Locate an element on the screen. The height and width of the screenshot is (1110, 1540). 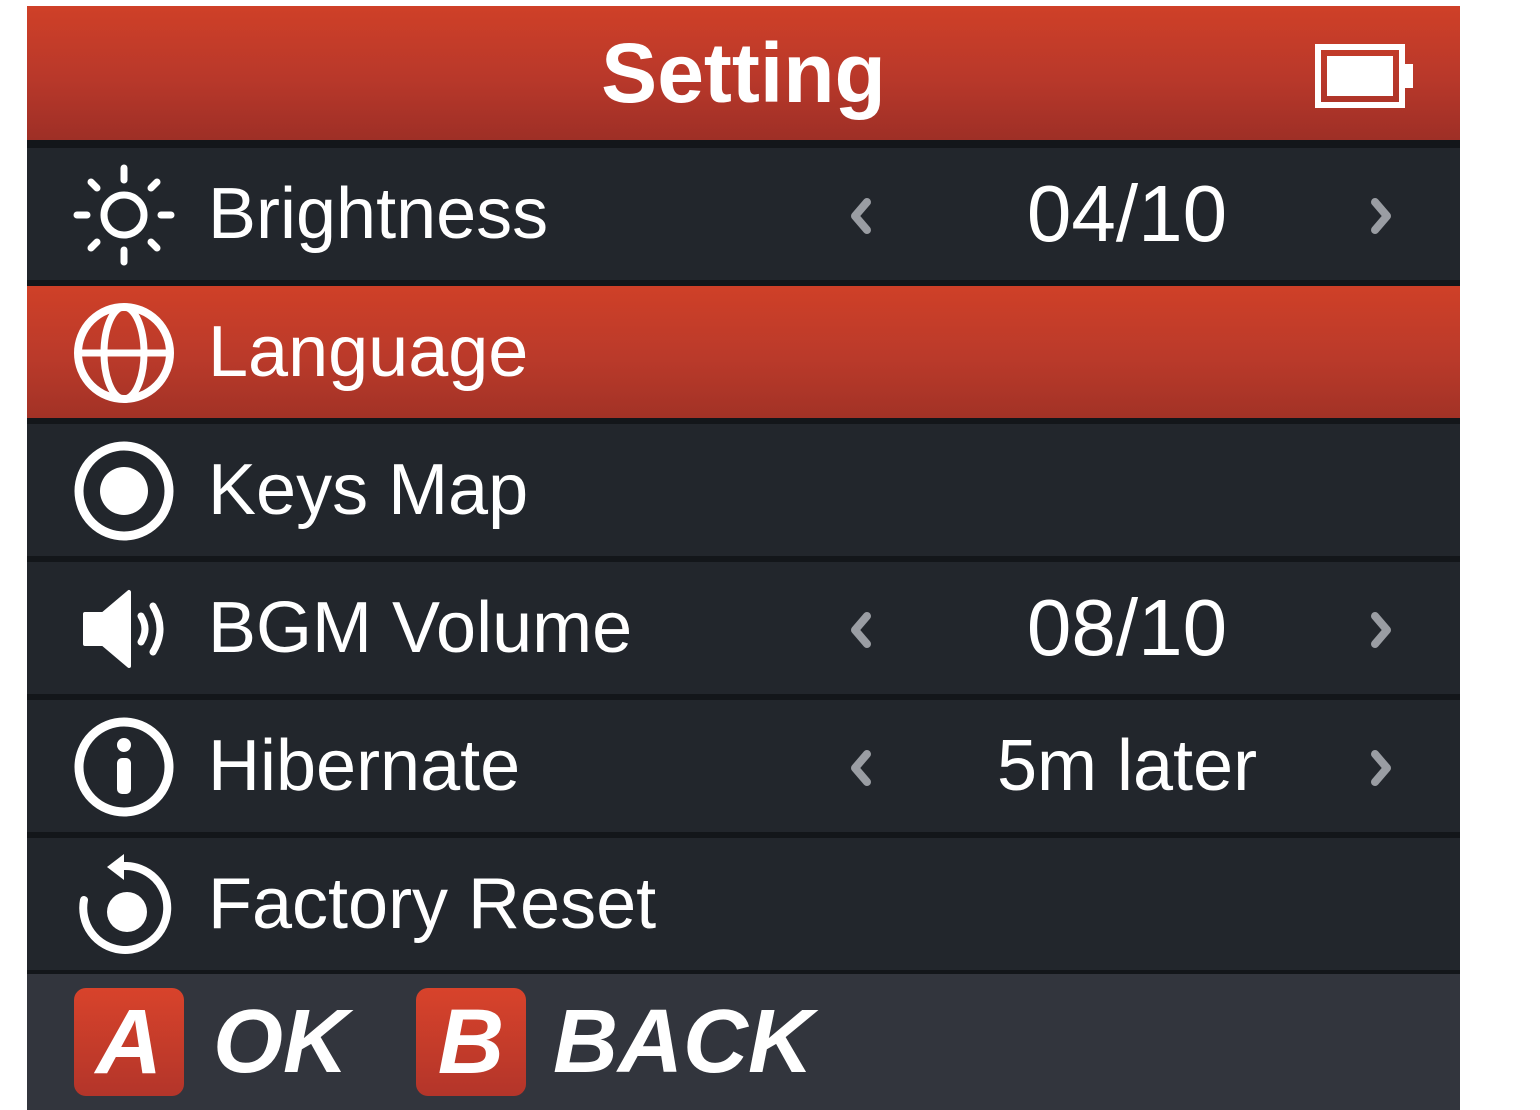
info-icon is located at coordinates (124, 767).